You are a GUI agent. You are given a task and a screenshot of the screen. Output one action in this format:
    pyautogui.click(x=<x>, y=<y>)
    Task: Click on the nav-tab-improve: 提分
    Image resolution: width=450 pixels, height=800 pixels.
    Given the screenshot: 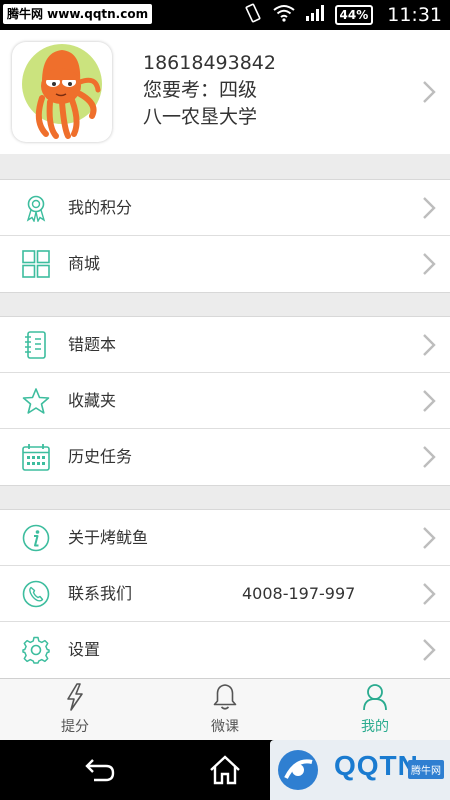 What is the action you would take?
    pyautogui.click(x=75, y=709)
    